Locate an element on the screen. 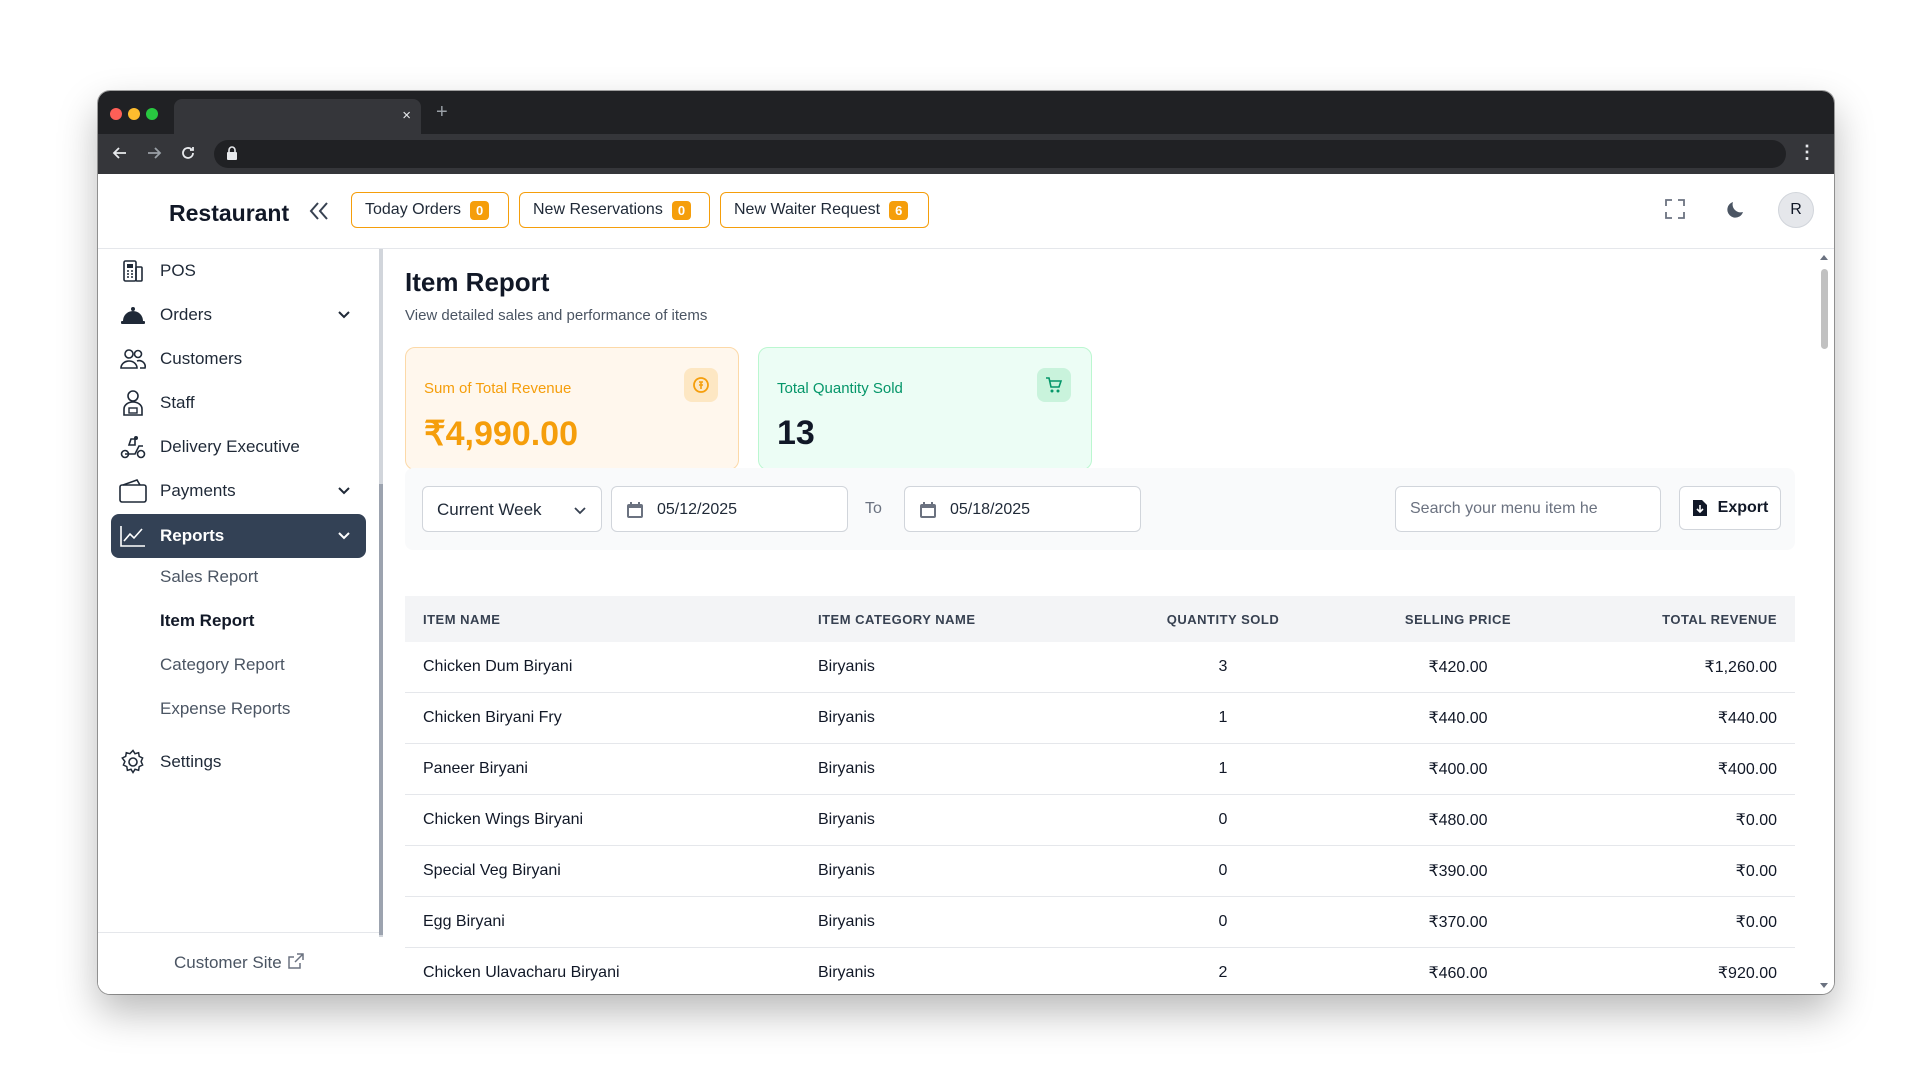 The width and height of the screenshot is (1920, 1080). dark-mode-moon-icon is located at coordinates (1736, 209).